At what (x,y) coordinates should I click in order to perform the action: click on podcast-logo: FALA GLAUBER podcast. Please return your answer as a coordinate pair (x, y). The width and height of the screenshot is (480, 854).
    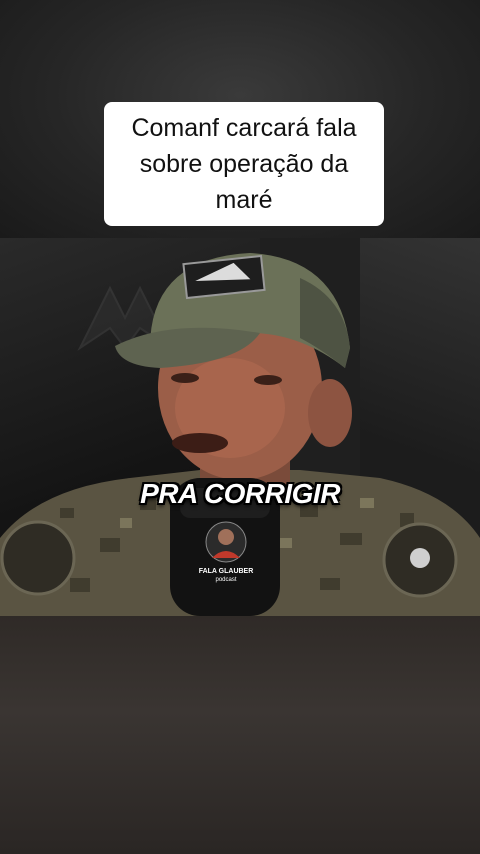
    Looking at the image, I should click on (226, 553).